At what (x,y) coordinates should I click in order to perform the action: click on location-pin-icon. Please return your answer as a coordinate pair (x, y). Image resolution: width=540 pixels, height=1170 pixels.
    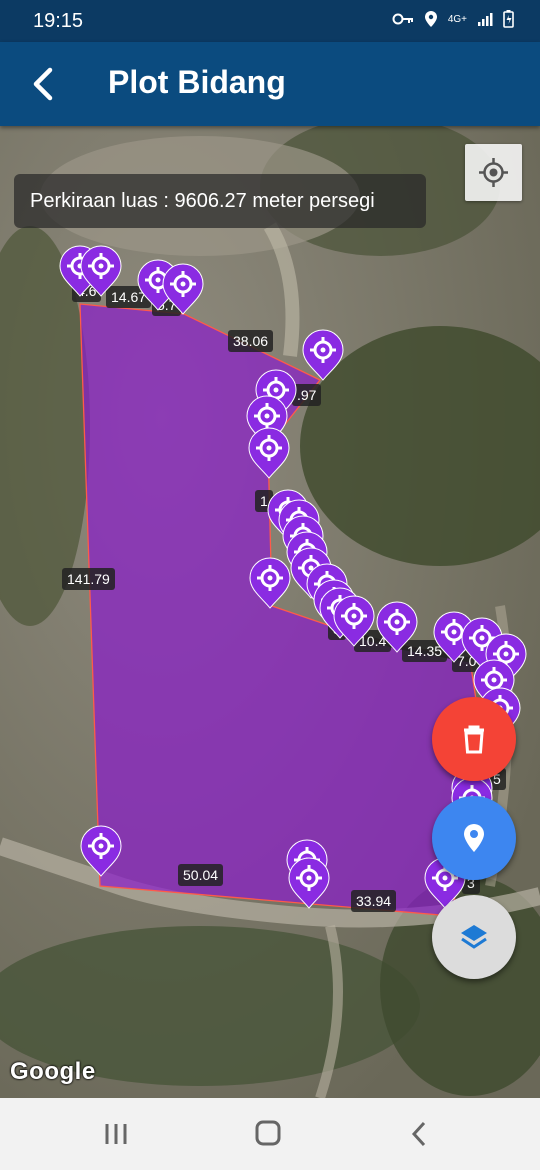
    Looking at the image, I should click on (474, 838).